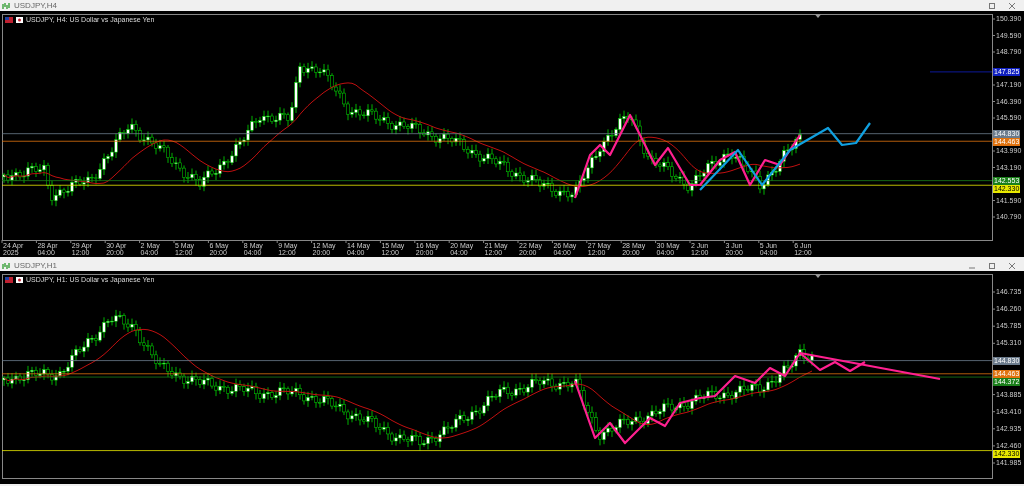 The width and height of the screenshot is (1024, 486). I want to click on window-title: USDJPY,H4, so click(35, 5).